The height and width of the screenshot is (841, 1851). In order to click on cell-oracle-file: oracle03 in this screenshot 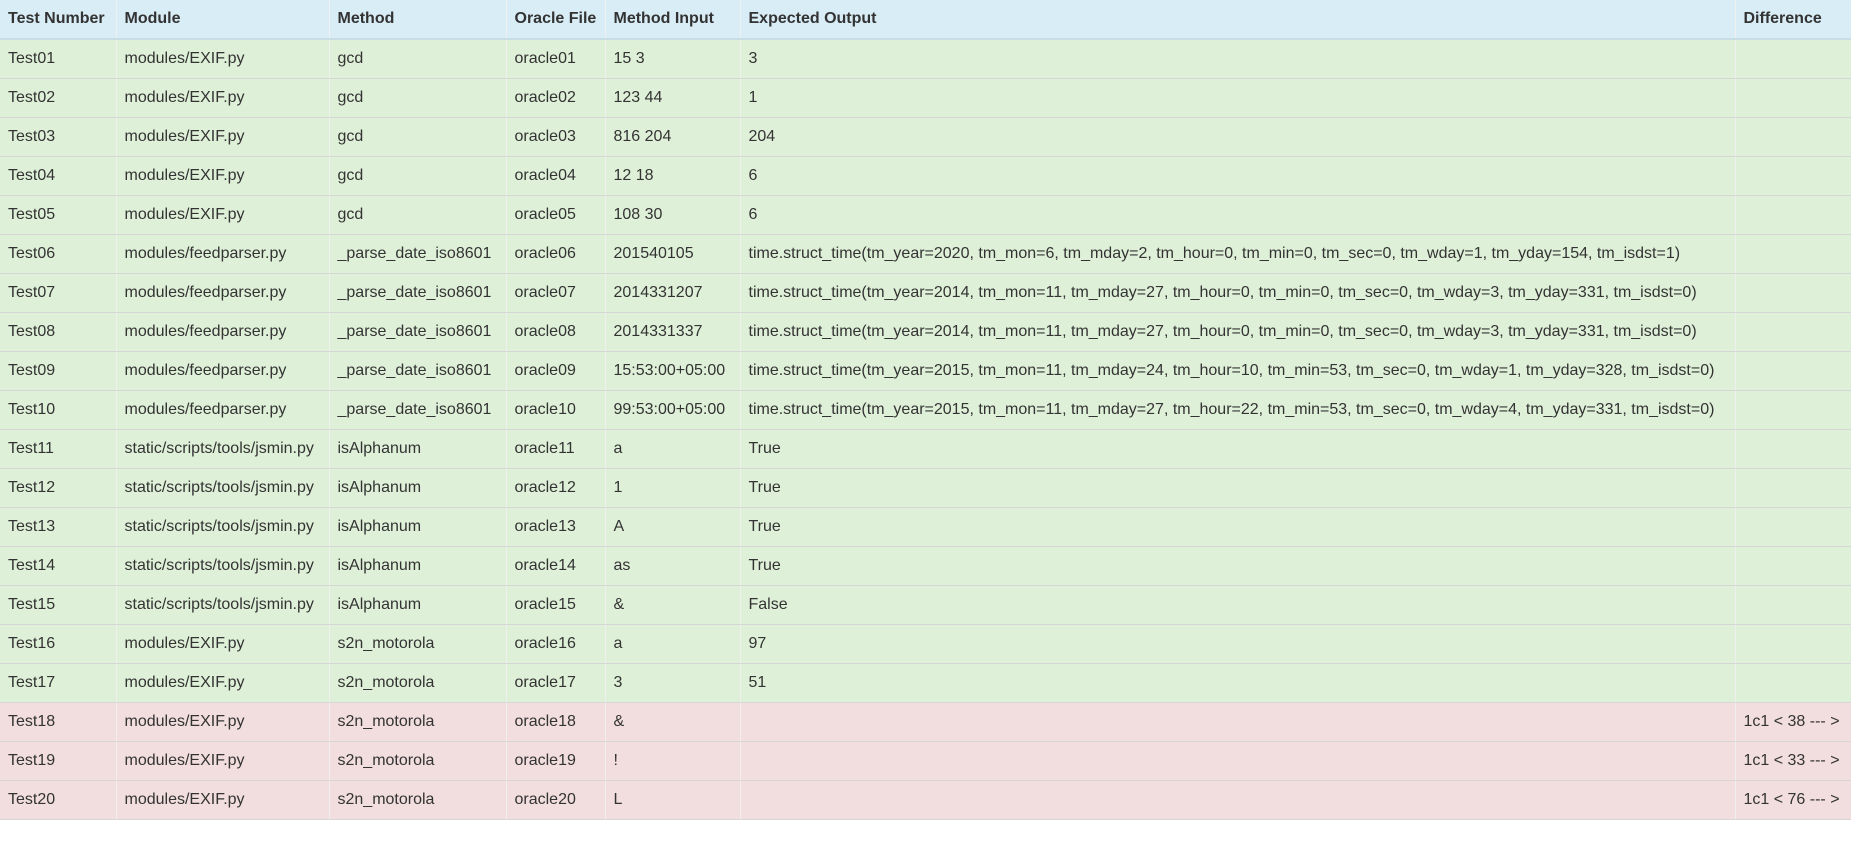, I will do `click(556, 137)`.